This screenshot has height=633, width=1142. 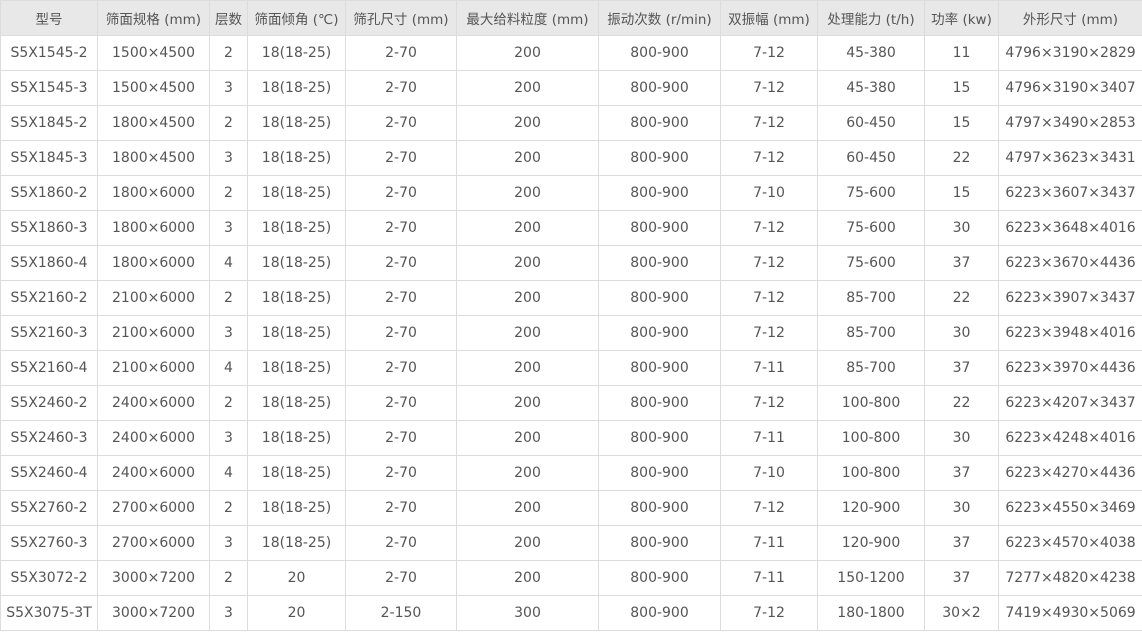 I want to click on table-cell: 3, so click(x=228, y=613).